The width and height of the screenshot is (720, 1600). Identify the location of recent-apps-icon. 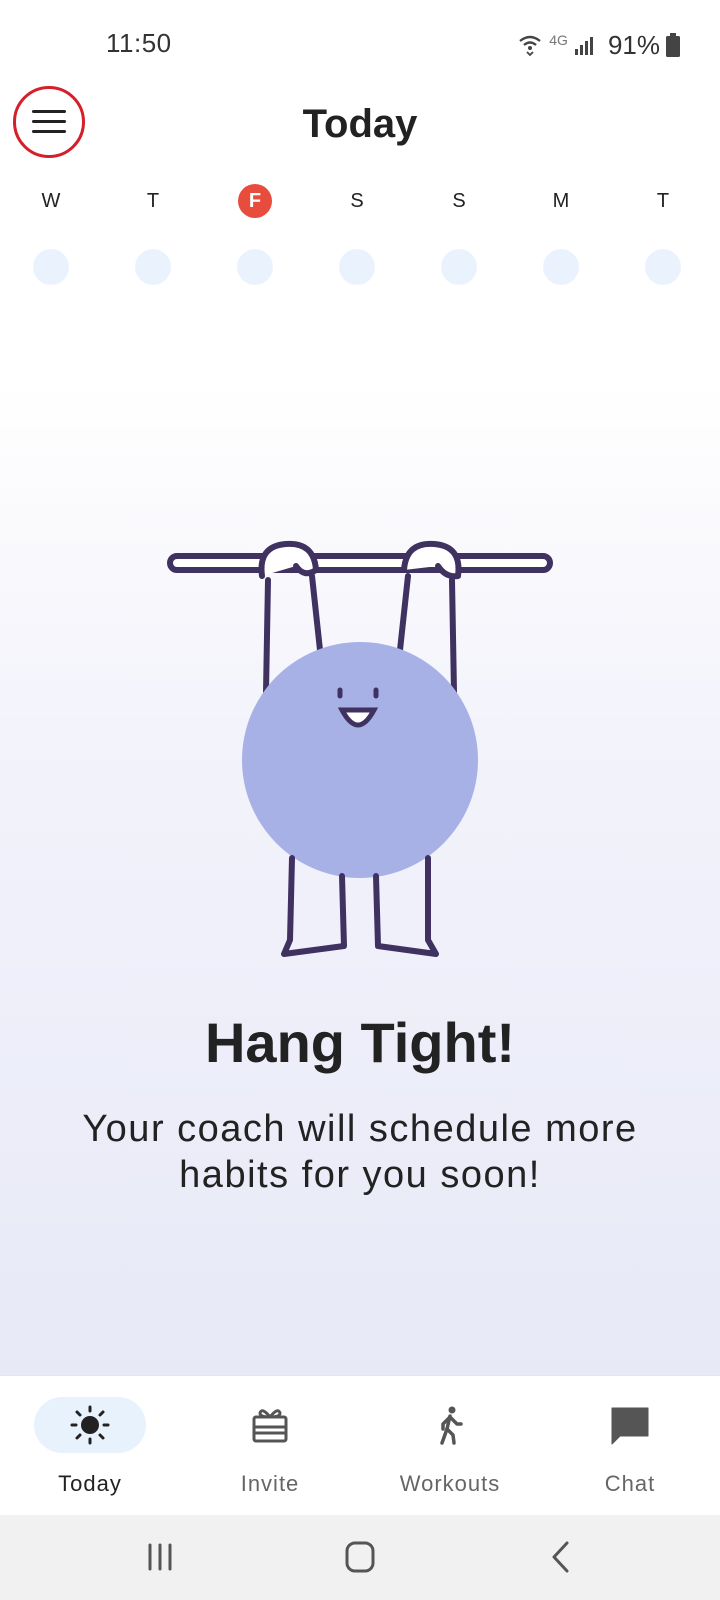
(160, 1557).